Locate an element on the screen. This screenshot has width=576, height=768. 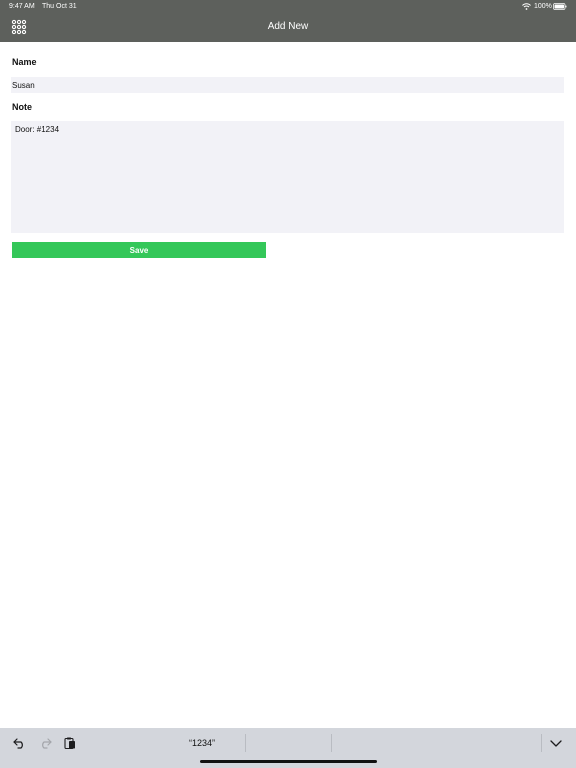
paste-icon is located at coordinates (70, 743).